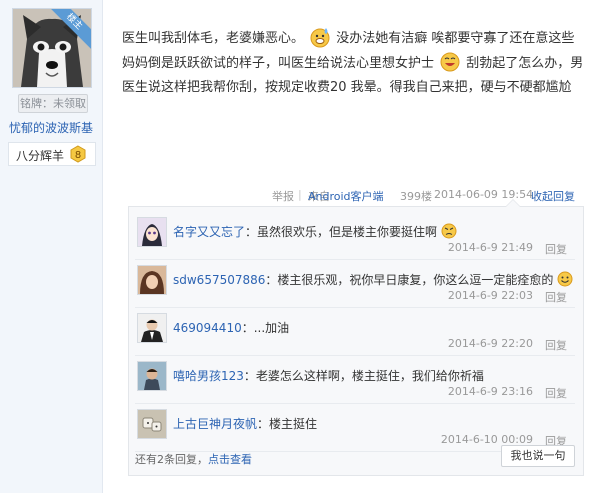 The image size is (600, 493). I want to click on say-something-button: 我也说一句, so click(538, 456).